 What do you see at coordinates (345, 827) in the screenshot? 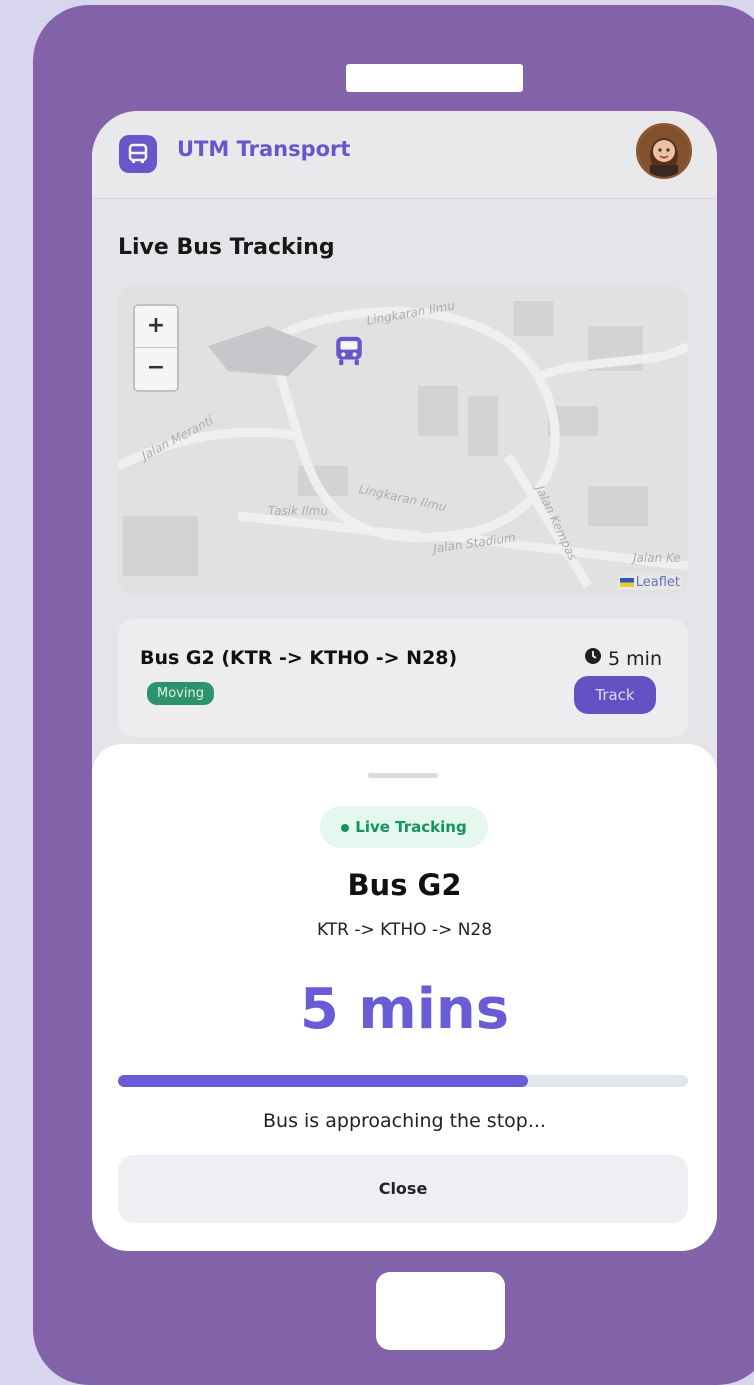
I see `live-dot-icon` at bounding box center [345, 827].